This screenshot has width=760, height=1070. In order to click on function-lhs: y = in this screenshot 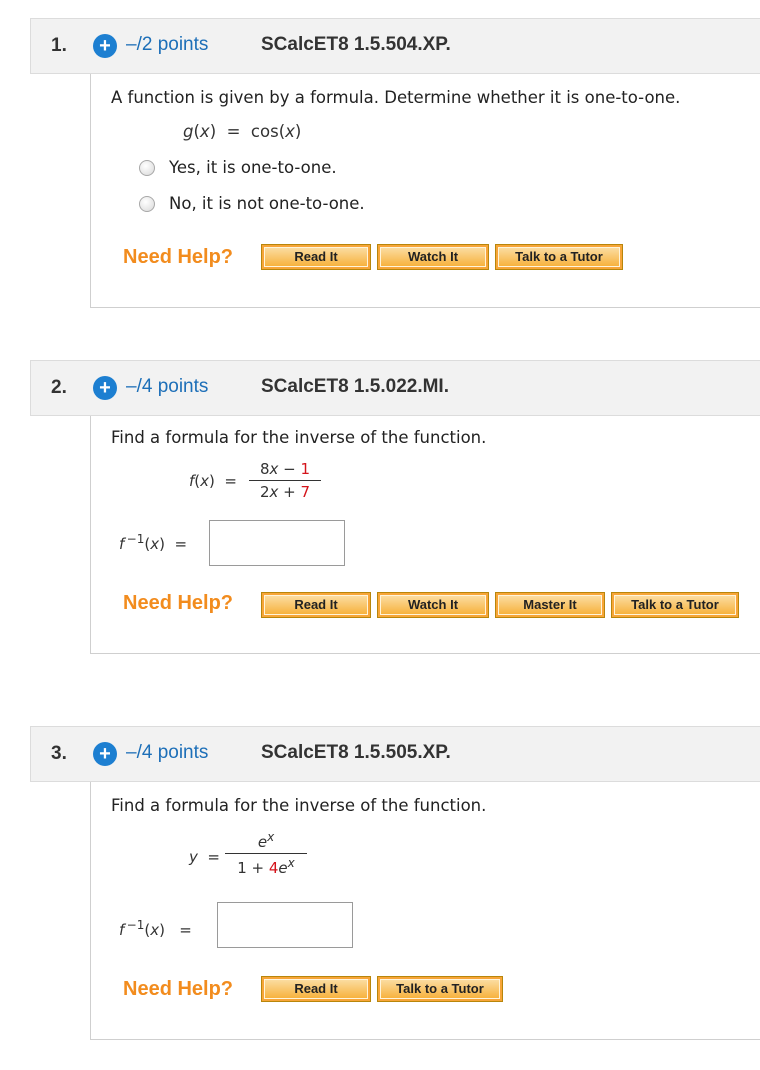, I will do `click(204, 857)`.